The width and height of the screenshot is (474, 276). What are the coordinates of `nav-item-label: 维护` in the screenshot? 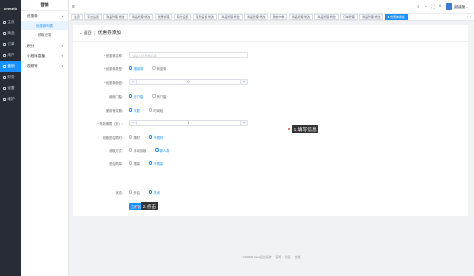 It's located at (11, 99).